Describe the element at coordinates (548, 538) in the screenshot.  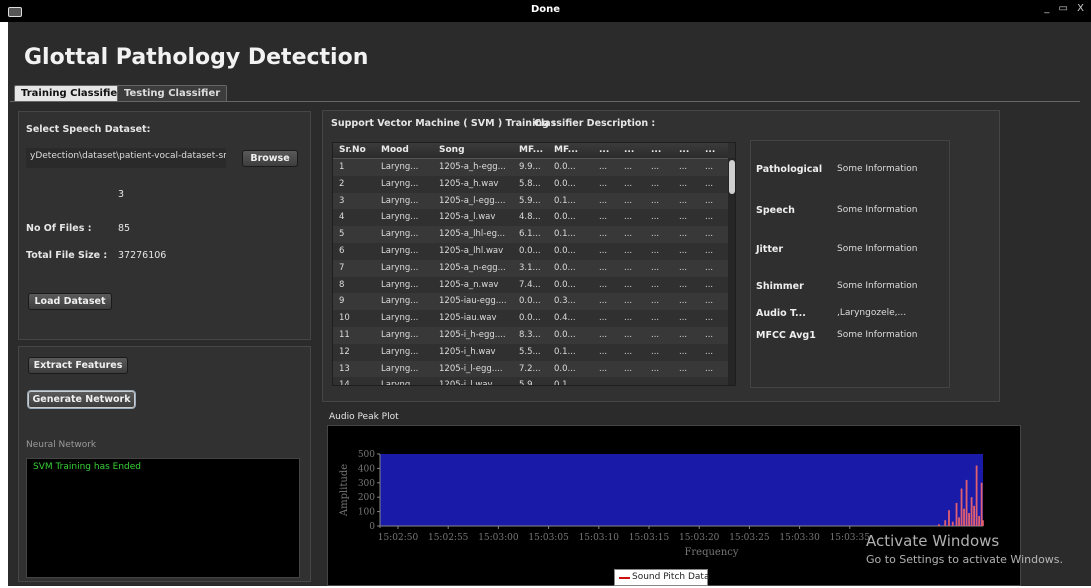
I see `x-tick-label: 15:03:05` at that location.